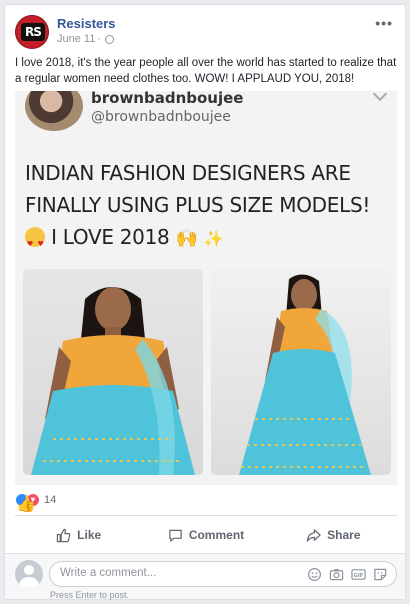 Image resolution: width=410 pixels, height=604 pixels. Describe the element at coordinates (198, 205) in the screenshot. I see `tweet-line-2: FINALLY USING PLUS SIZE MODELS!` at that location.